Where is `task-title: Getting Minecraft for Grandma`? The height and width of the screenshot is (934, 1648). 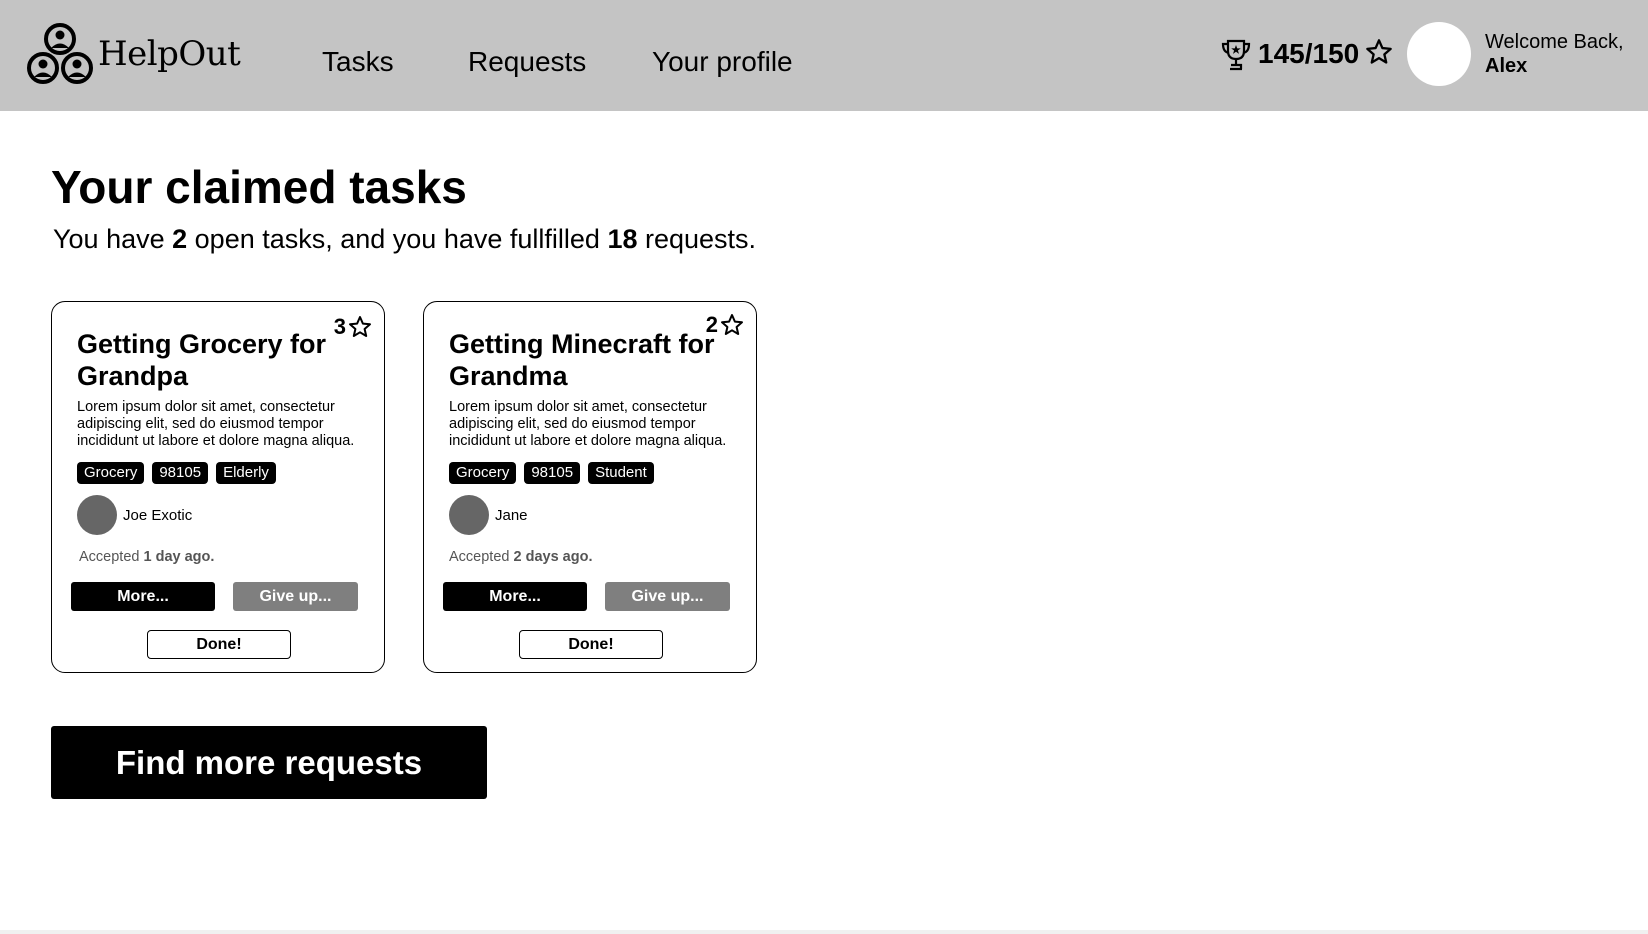
task-title: Getting Minecraft for Grandma is located at coordinates (582, 360).